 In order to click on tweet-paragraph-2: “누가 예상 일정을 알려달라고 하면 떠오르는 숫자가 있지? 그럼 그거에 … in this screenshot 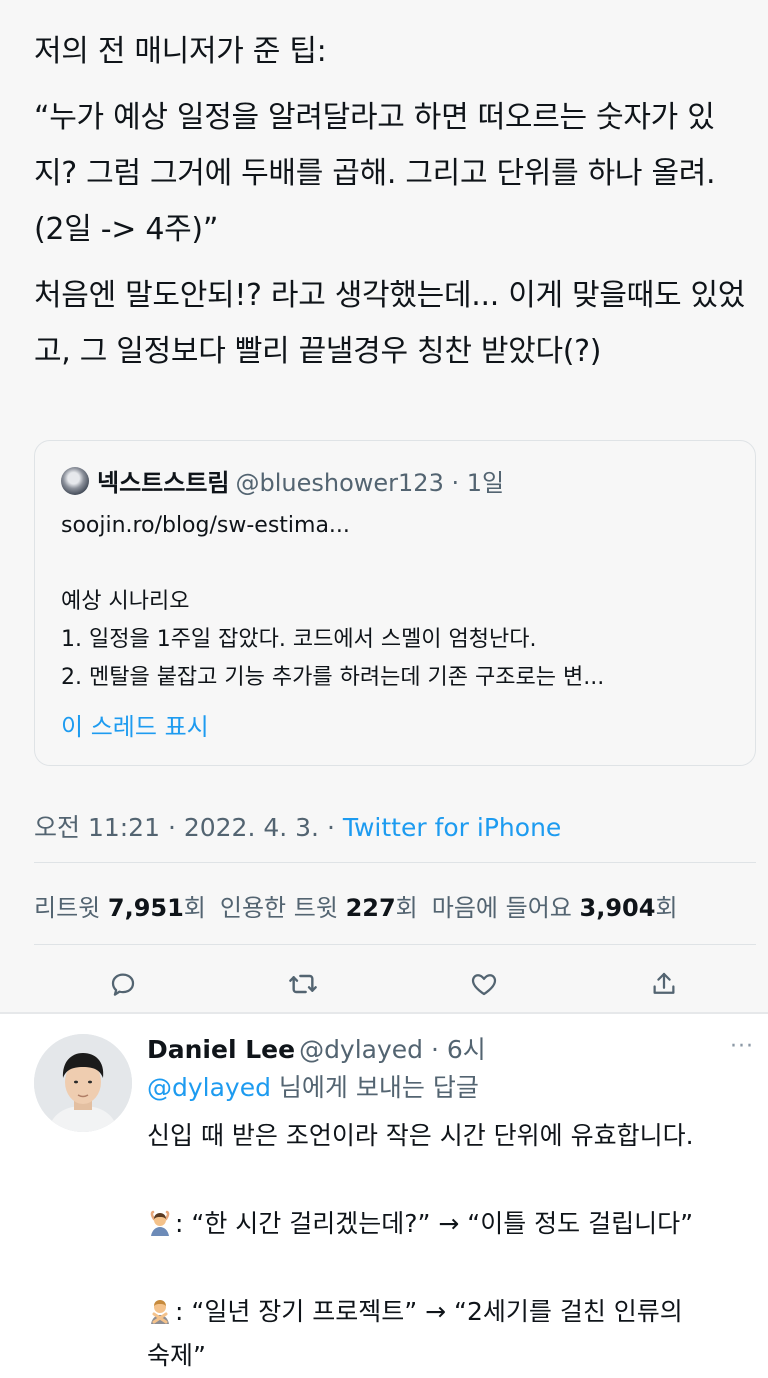, I will do `click(375, 173)`.